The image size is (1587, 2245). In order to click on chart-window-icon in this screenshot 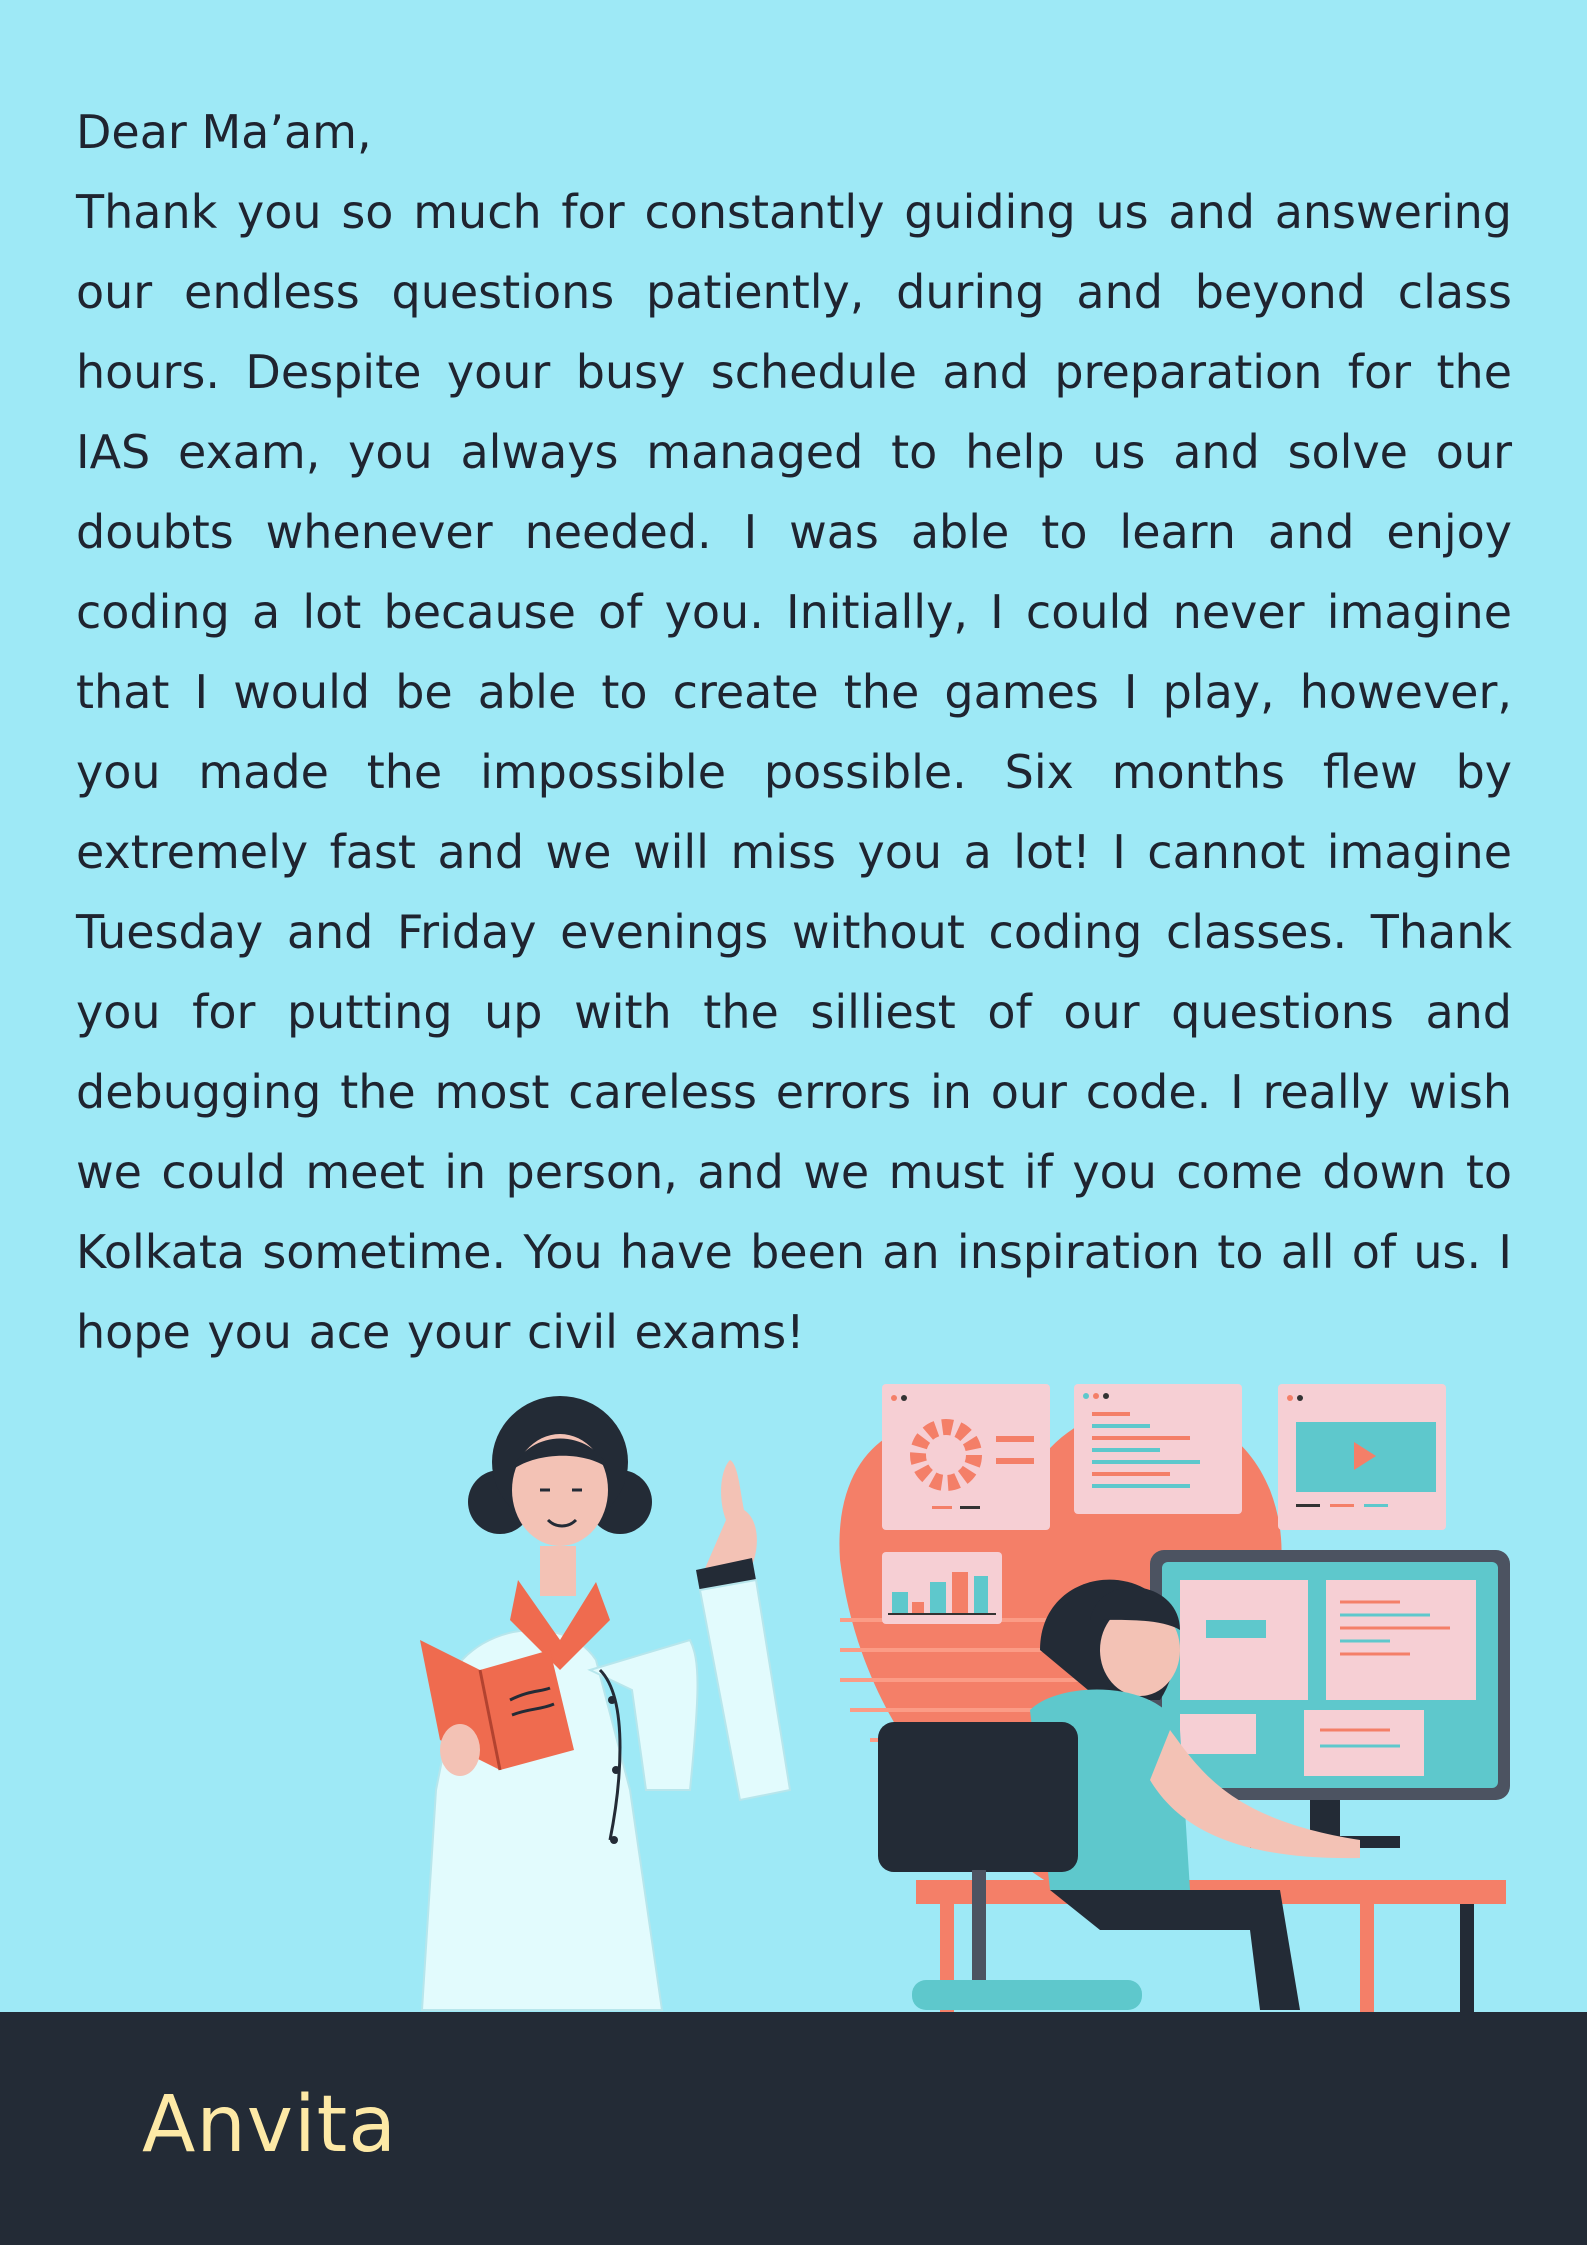, I will do `click(942, 1588)`.